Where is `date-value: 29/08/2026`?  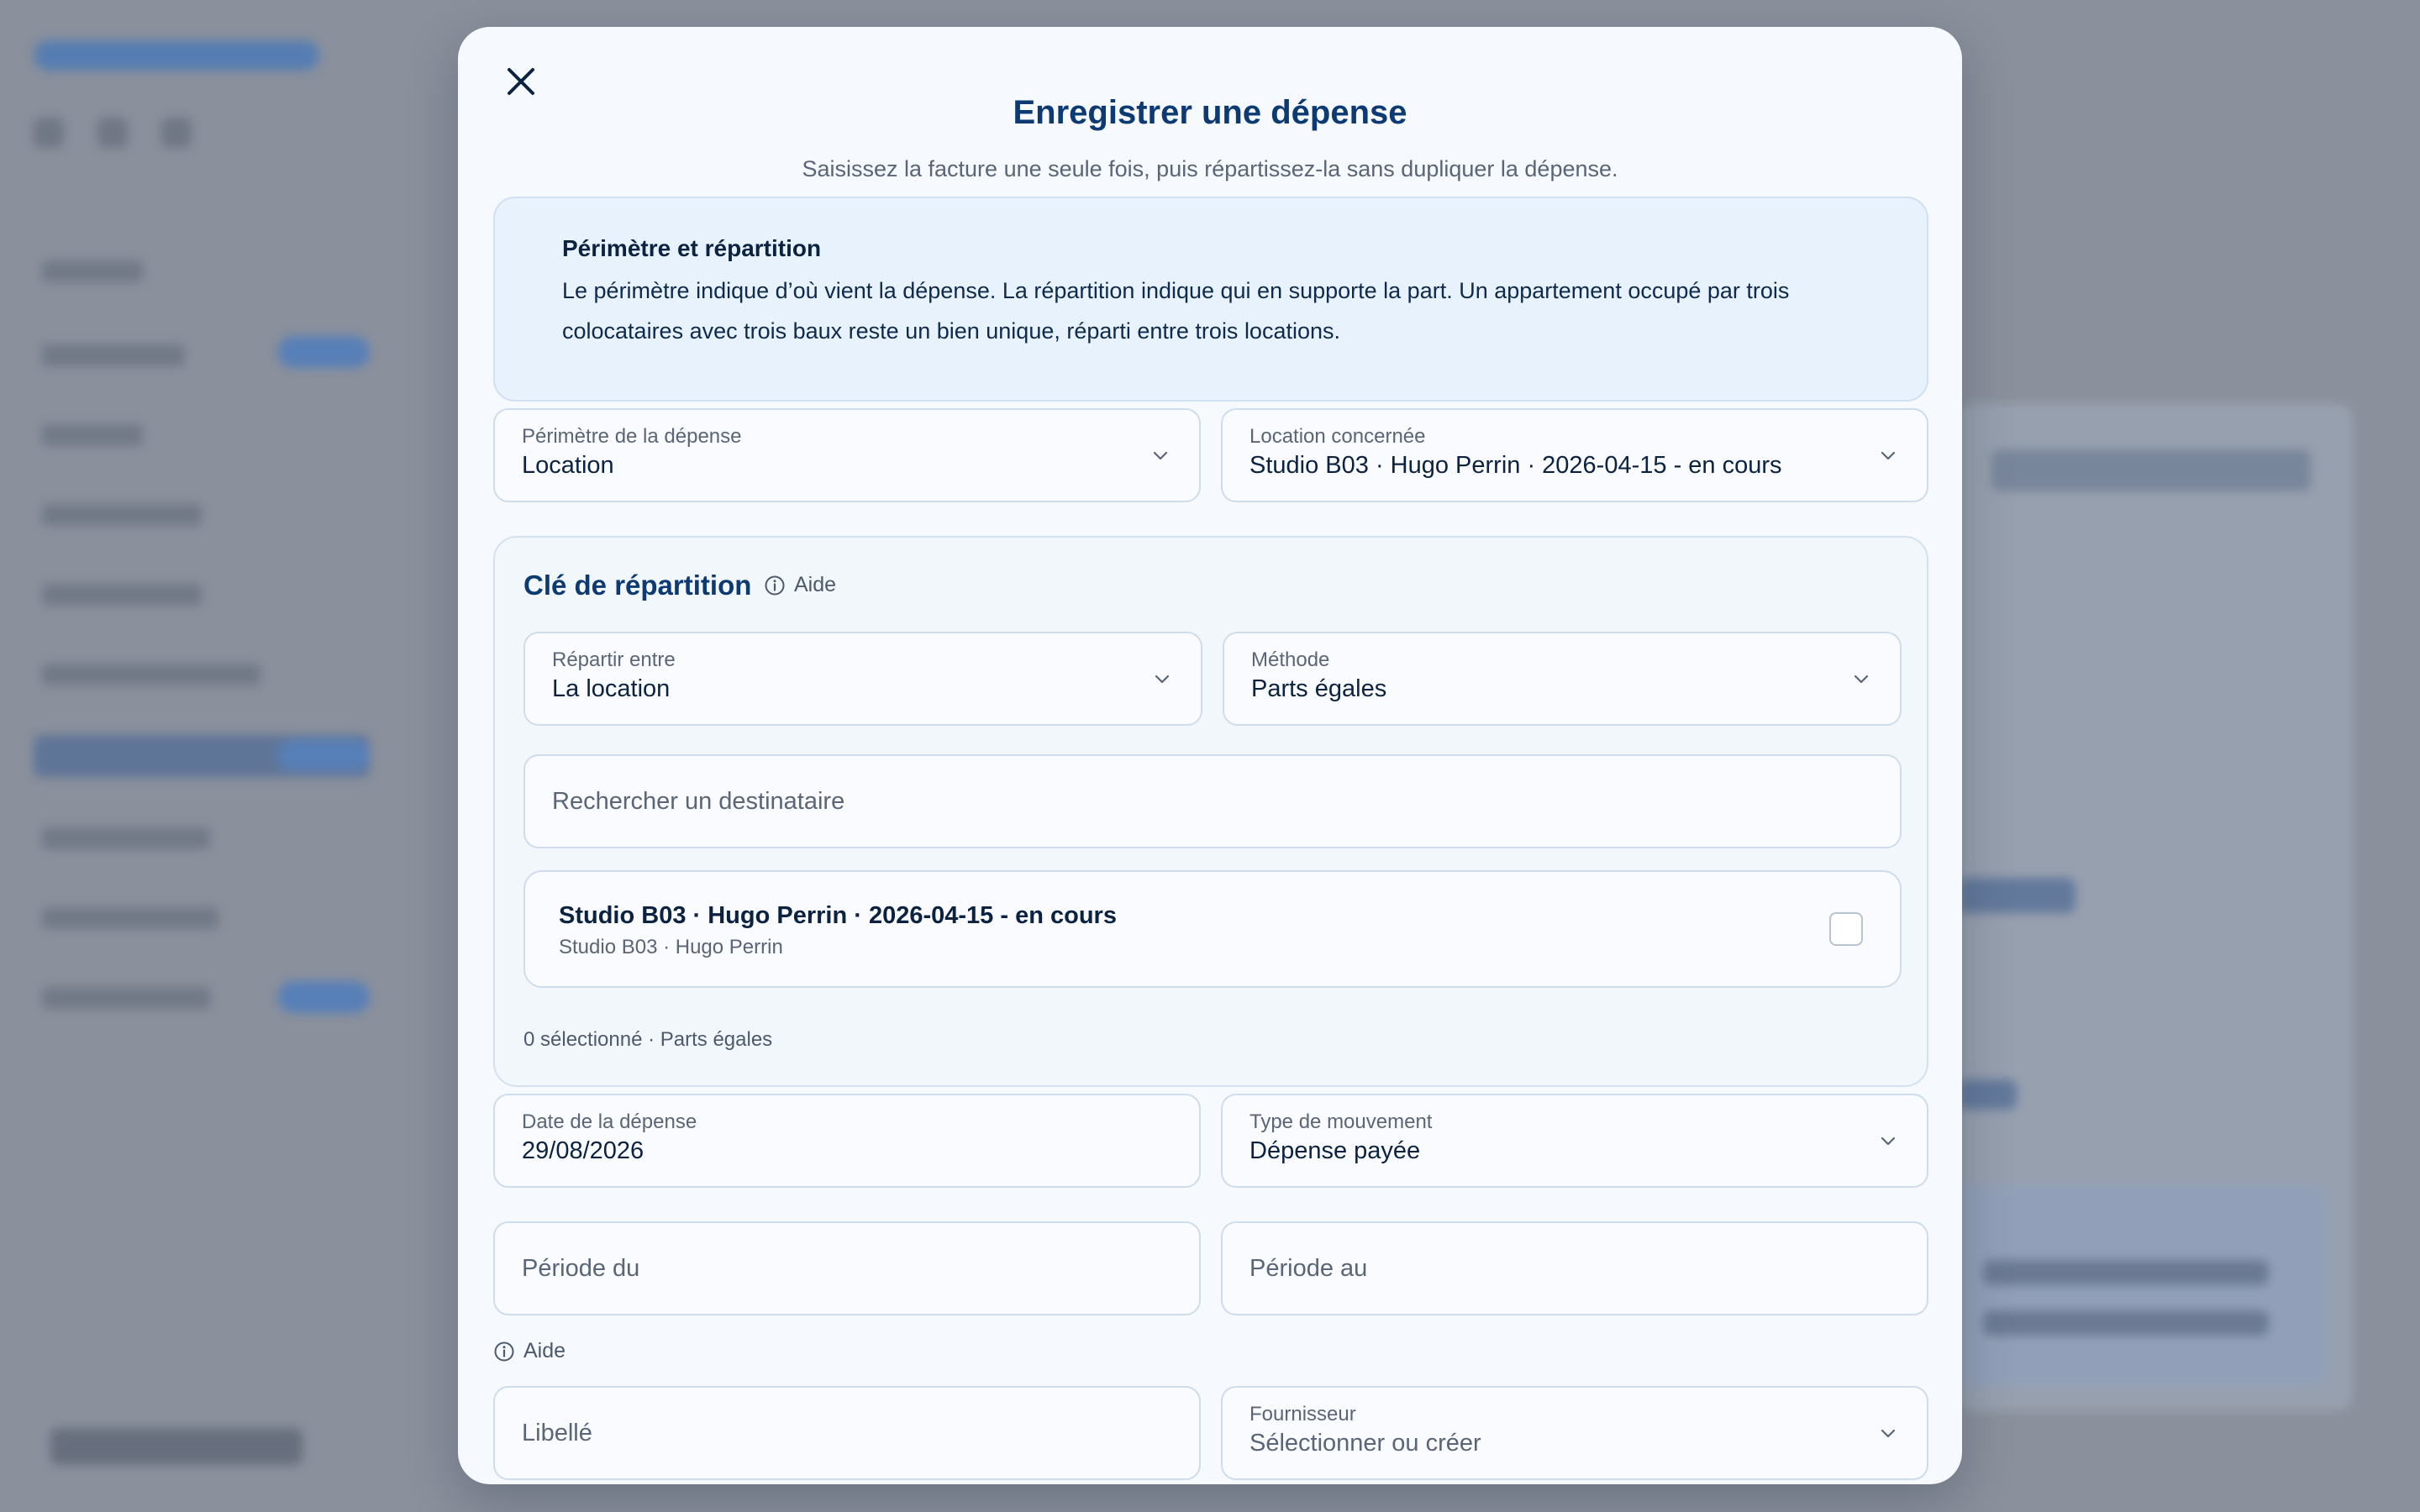
date-value: 29/08/2026 is located at coordinates (583, 1150).